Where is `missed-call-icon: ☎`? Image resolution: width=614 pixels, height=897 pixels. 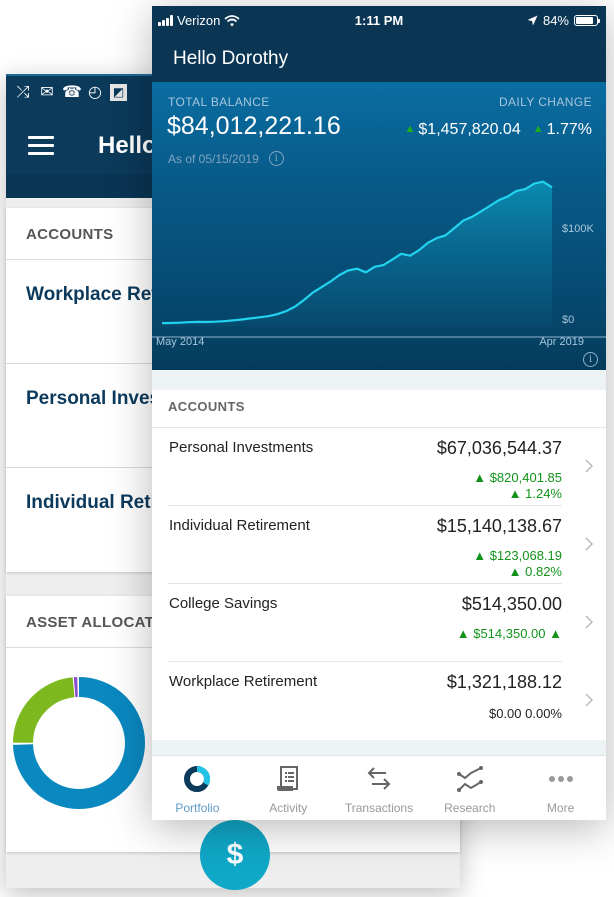
missed-call-icon: ☎ is located at coordinates (72, 92).